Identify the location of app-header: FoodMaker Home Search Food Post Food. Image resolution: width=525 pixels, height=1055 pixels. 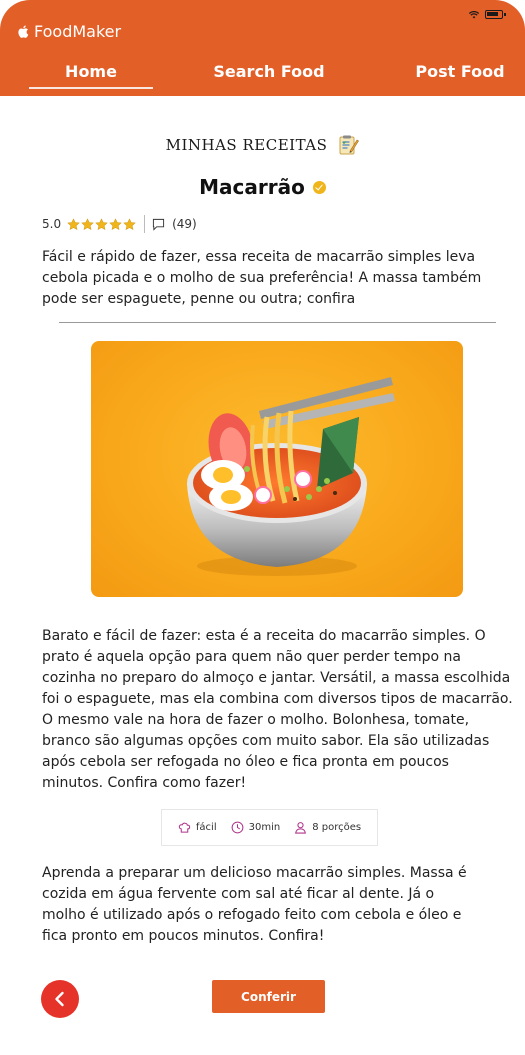
(262, 48).